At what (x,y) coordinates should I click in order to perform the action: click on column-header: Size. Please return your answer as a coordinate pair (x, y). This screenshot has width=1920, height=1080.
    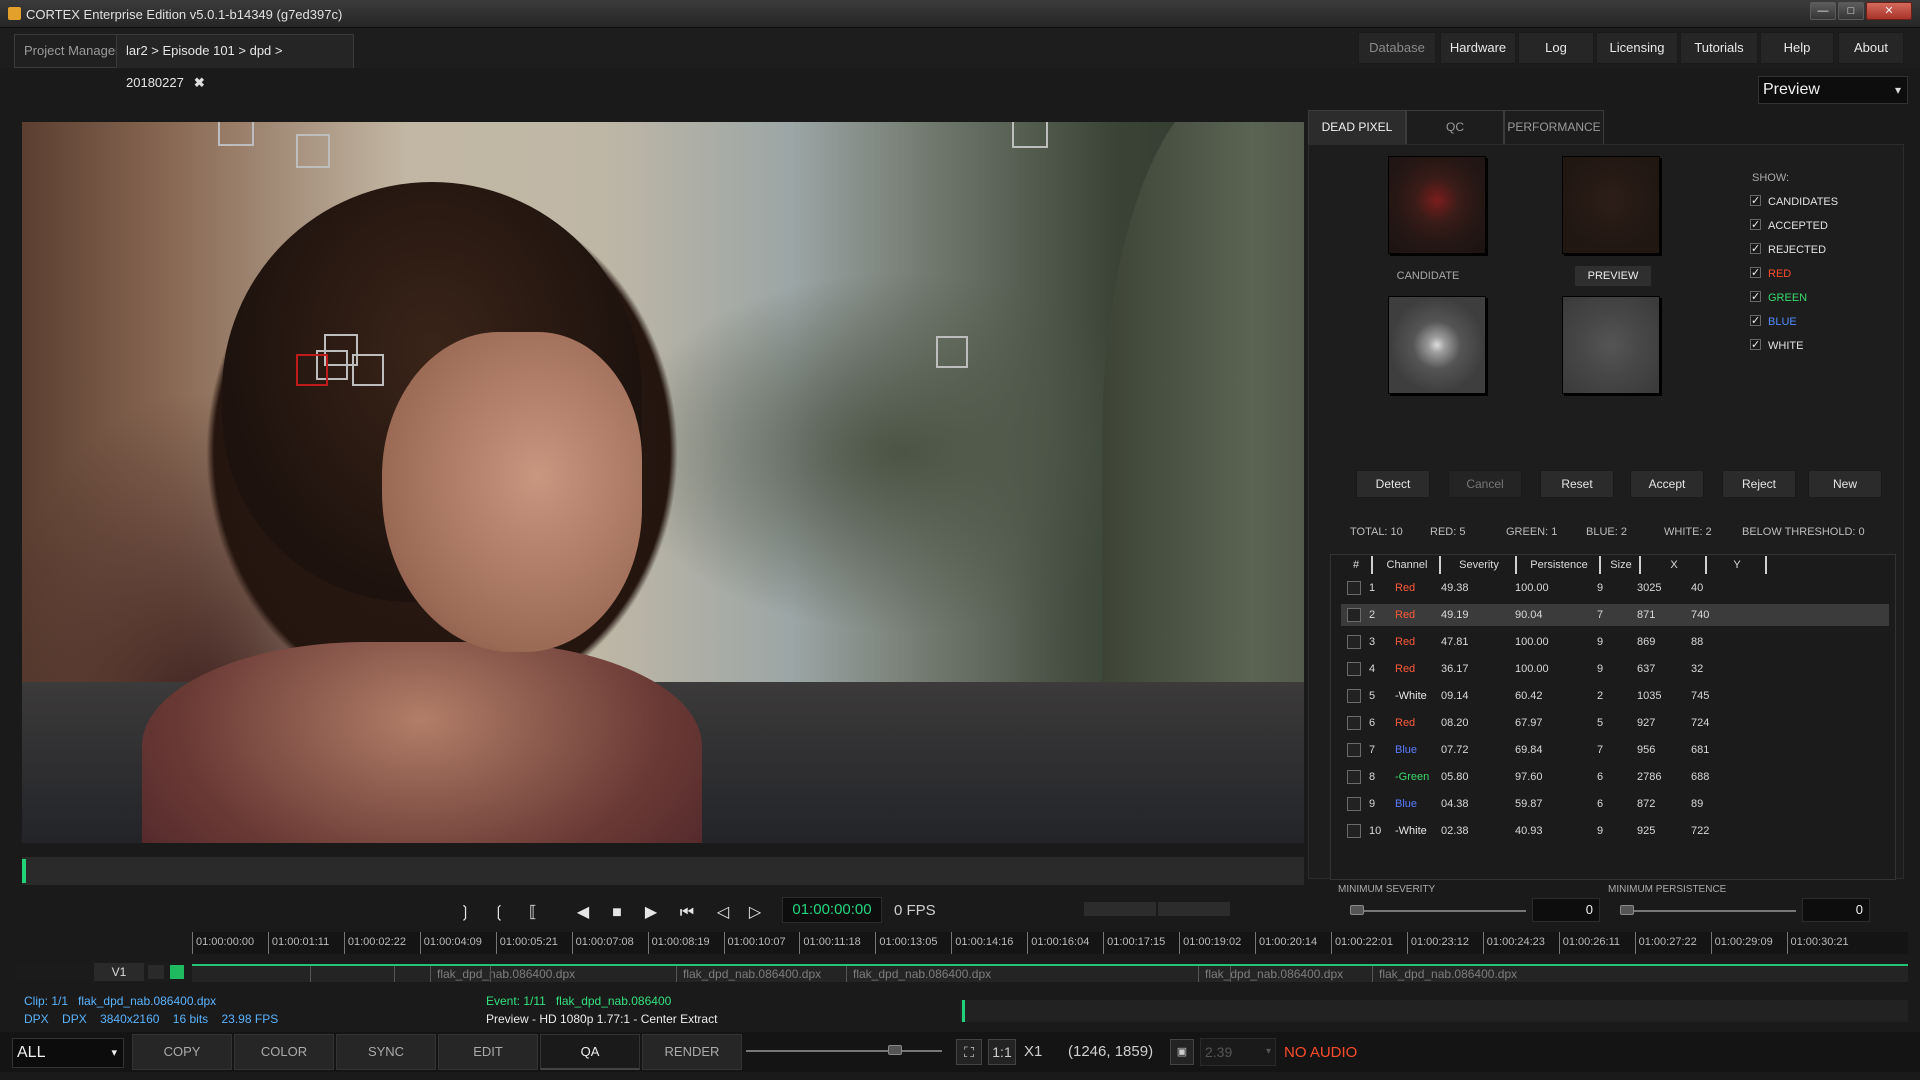
    Looking at the image, I should click on (1622, 565).